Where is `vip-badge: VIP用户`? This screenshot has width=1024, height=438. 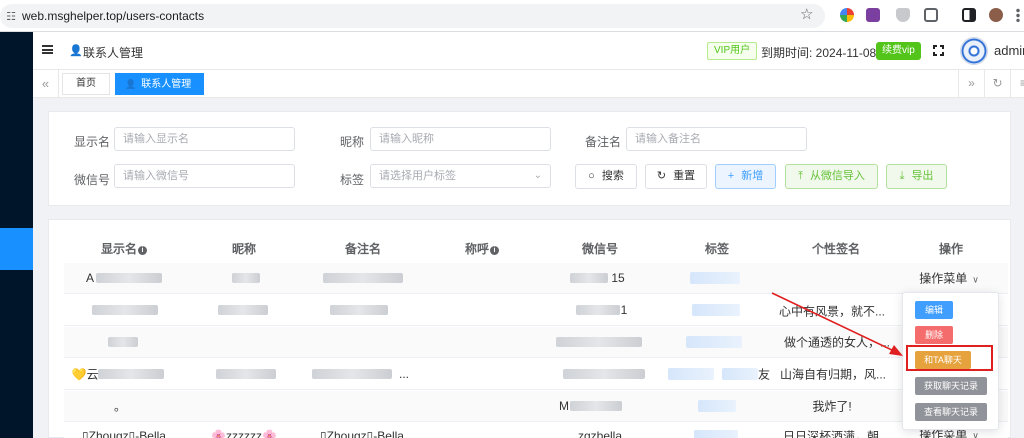
vip-badge: VIP用户 is located at coordinates (732, 51).